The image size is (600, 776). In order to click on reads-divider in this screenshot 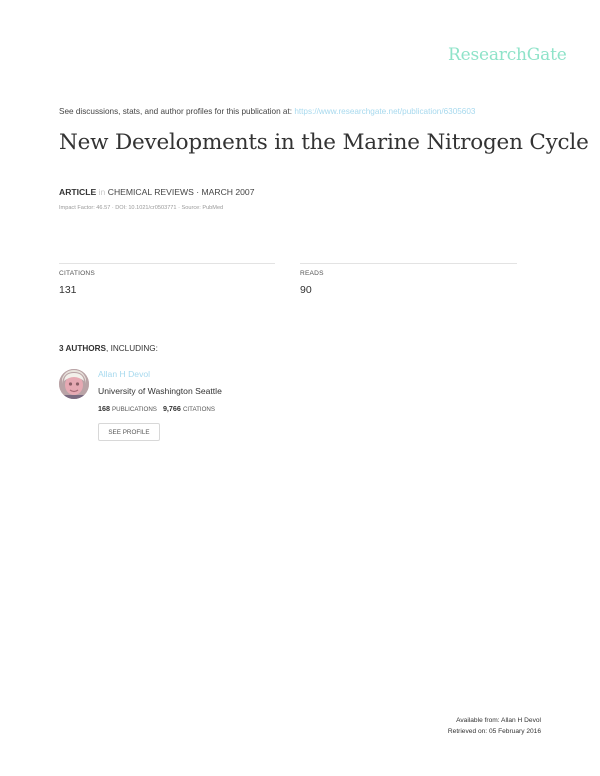, I will do `click(408, 263)`.